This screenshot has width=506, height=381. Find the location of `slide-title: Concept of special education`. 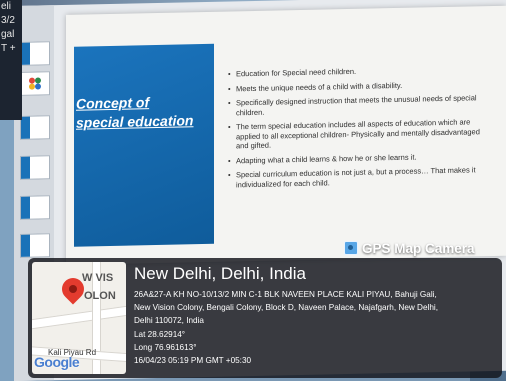

slide-title: Concept of special education is located at coordinates (135, 112).